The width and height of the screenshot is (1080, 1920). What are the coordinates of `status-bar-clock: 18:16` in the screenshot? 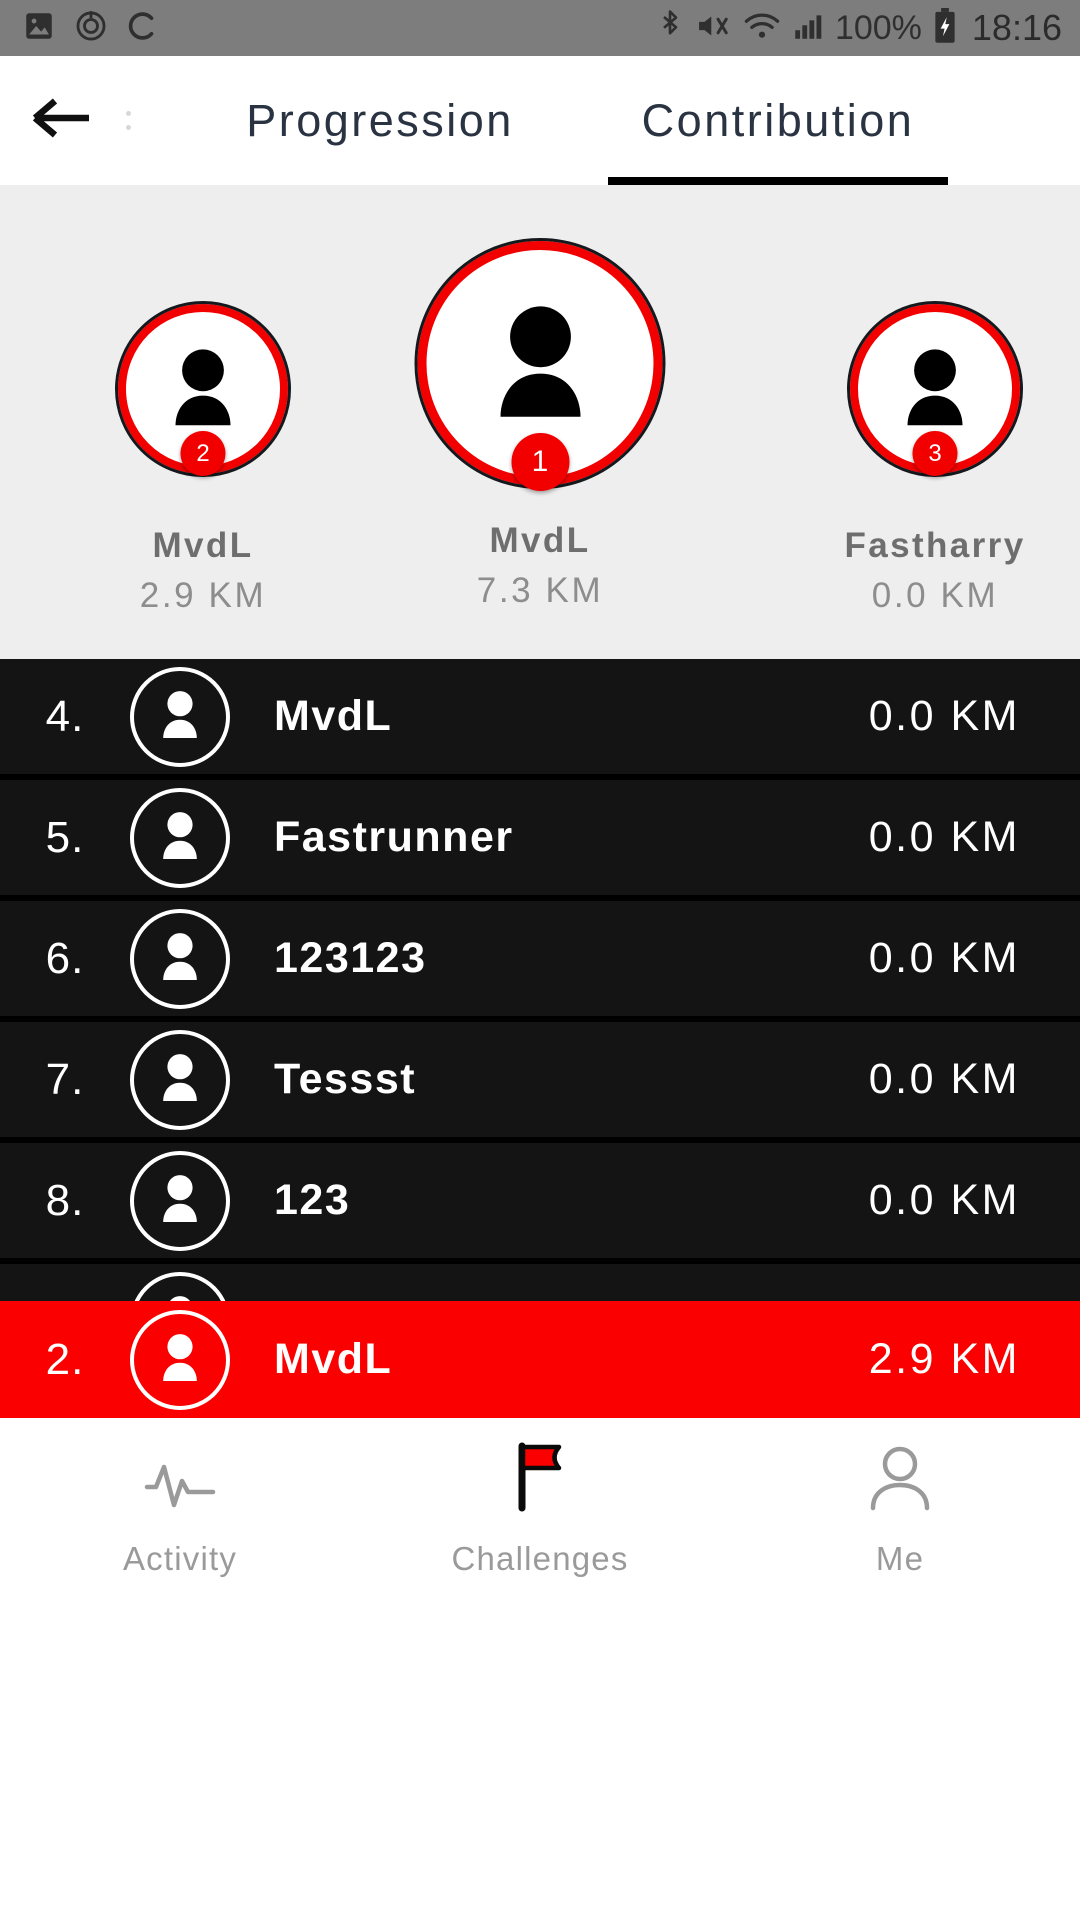 It's located at (1016, 27).